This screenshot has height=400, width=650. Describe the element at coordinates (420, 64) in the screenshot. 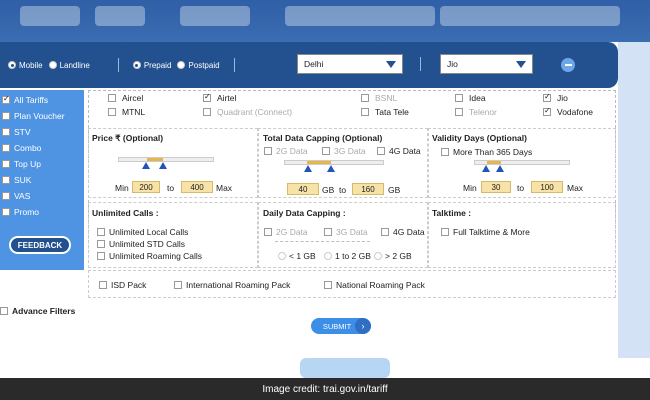

I see `divider` at that location.